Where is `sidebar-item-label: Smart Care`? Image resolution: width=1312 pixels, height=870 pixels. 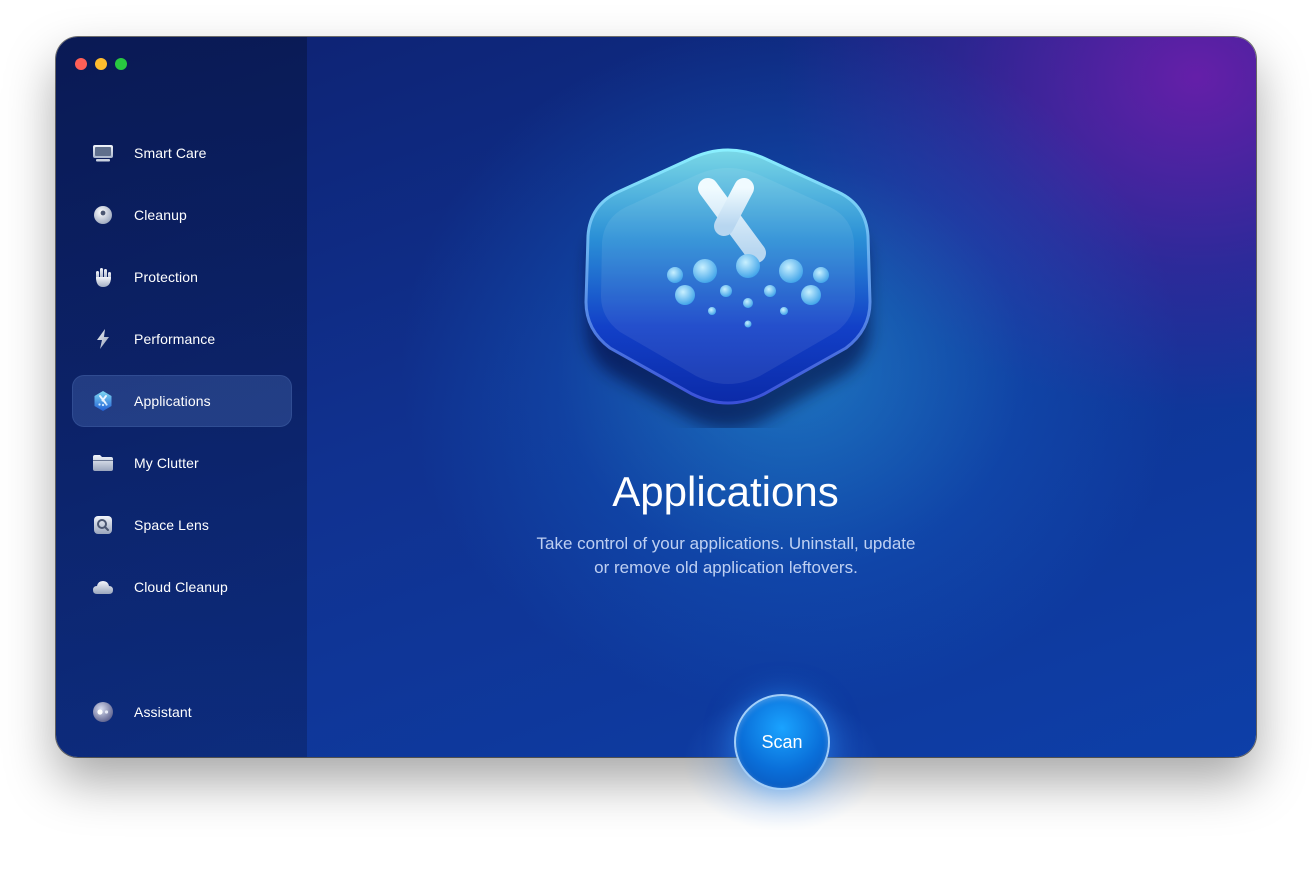 sidebar-item-label: Smart Care is located at coordinates (170, 153).